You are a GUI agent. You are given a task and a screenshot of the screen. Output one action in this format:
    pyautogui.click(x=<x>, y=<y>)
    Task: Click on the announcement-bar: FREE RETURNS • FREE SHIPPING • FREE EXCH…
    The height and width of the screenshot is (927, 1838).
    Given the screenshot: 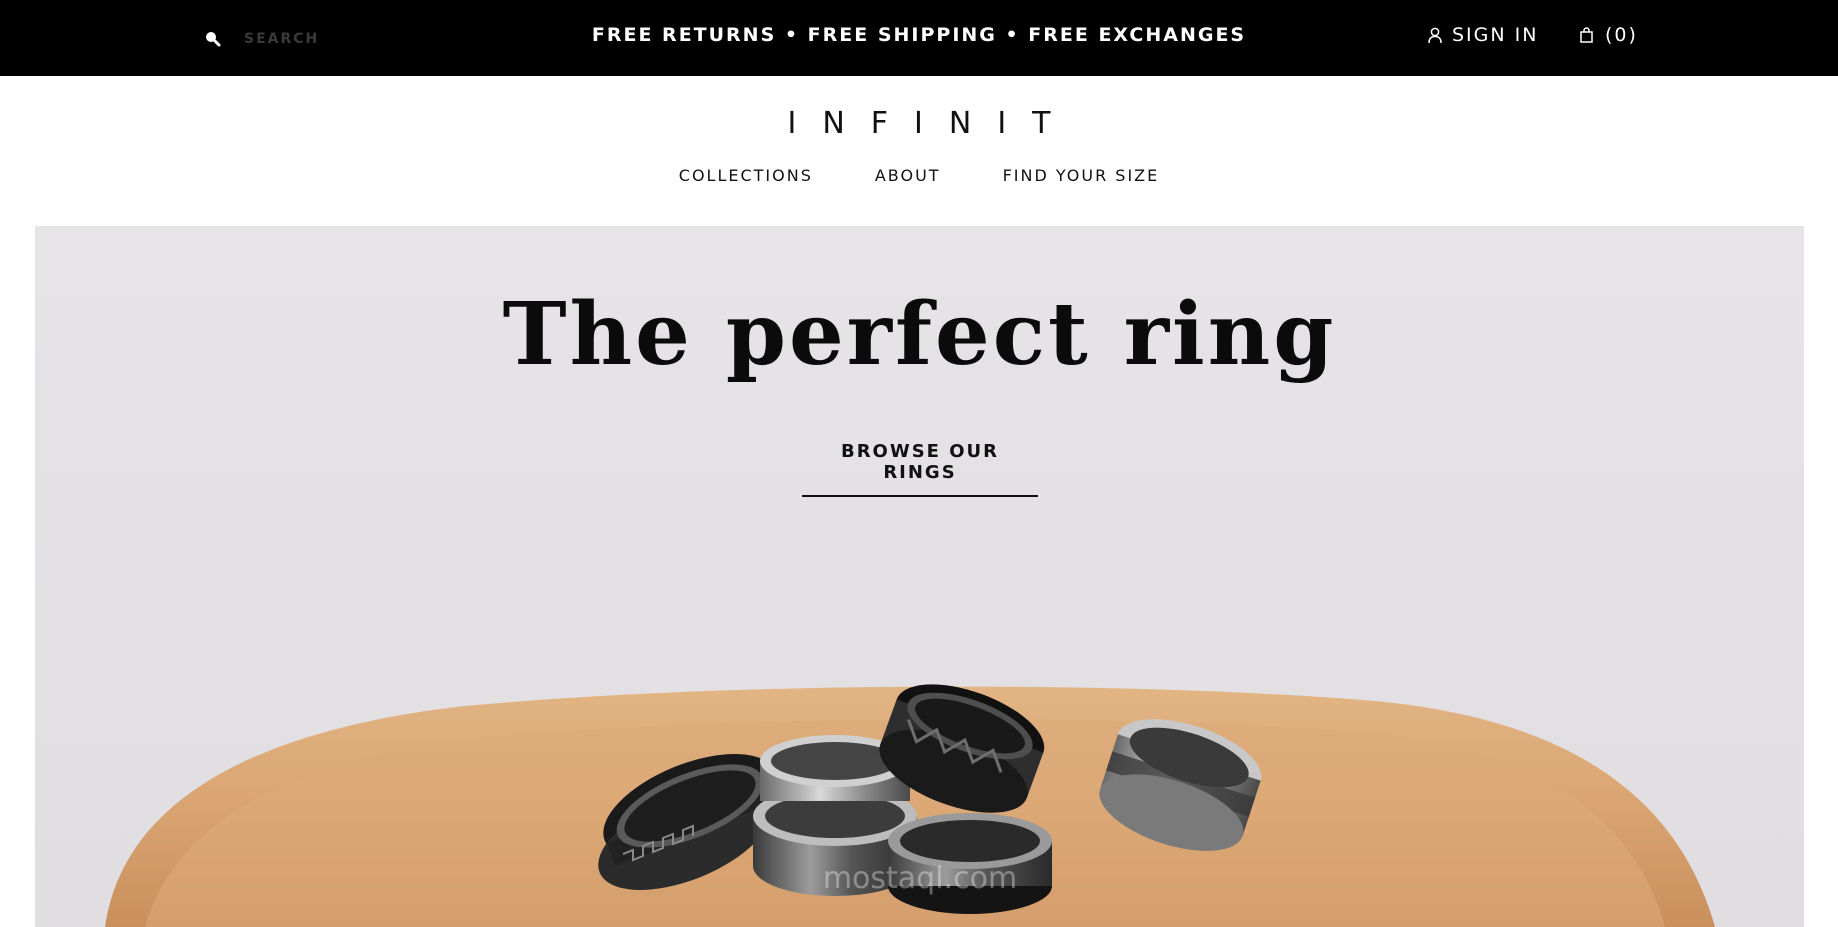 What is the action you would take?
    pyautogui.click(x=919, y=38)
    